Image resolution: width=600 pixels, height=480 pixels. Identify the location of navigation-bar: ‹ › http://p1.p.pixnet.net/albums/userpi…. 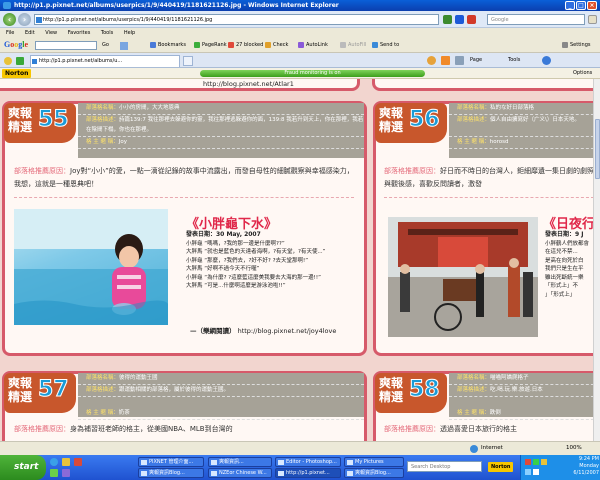
(300, 19).